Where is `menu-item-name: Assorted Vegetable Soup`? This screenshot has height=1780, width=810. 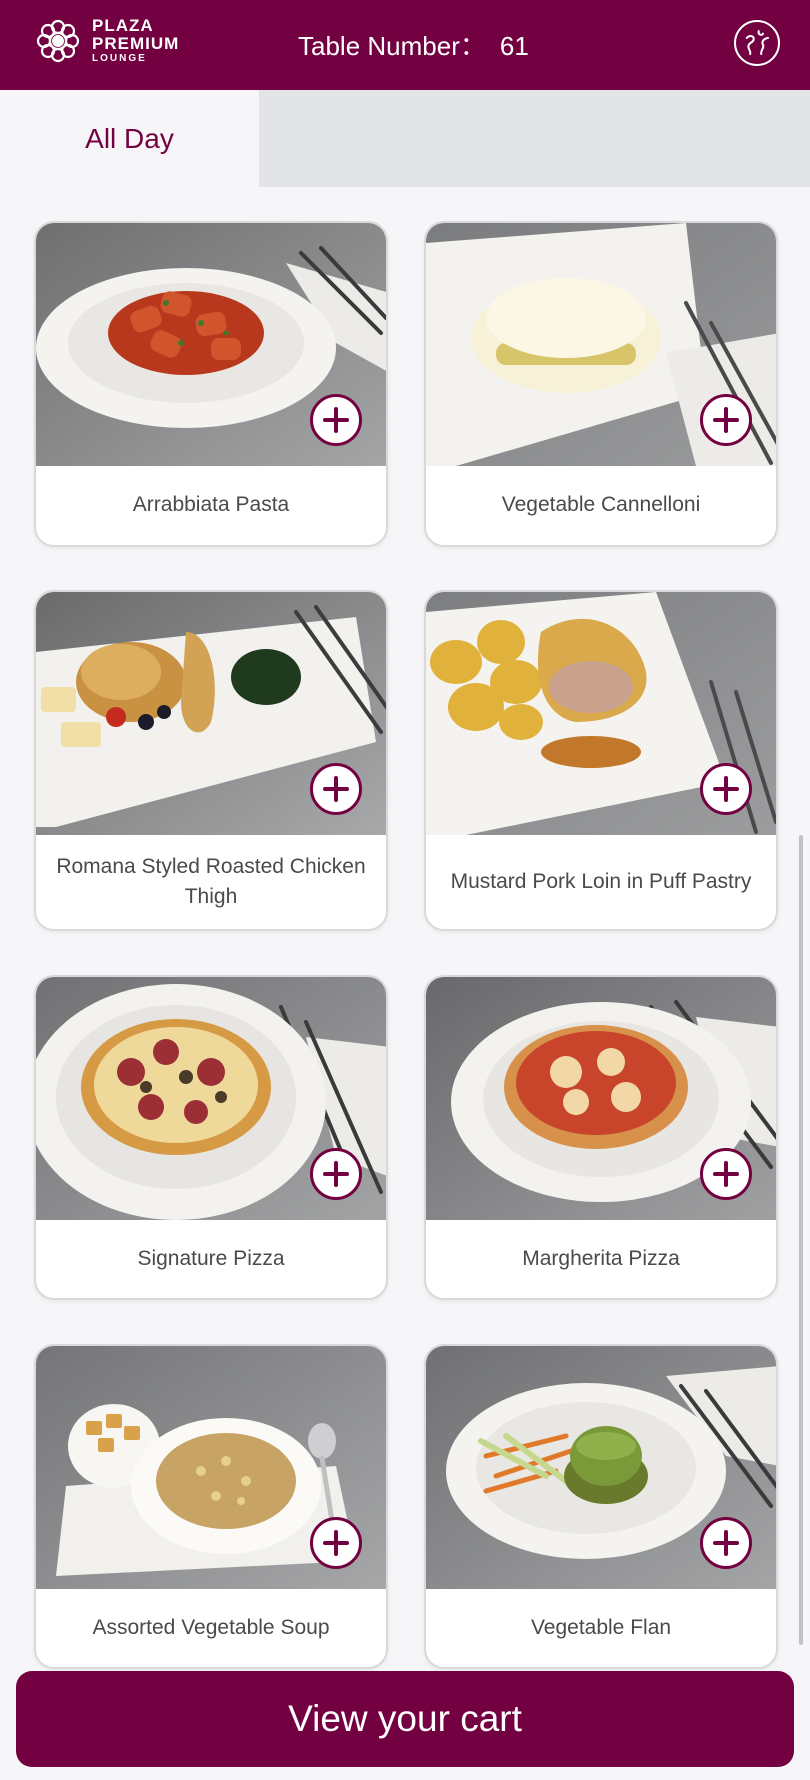 menu-item-name: Assorted Vegetable Soup is located at coordinates (211, 1627).